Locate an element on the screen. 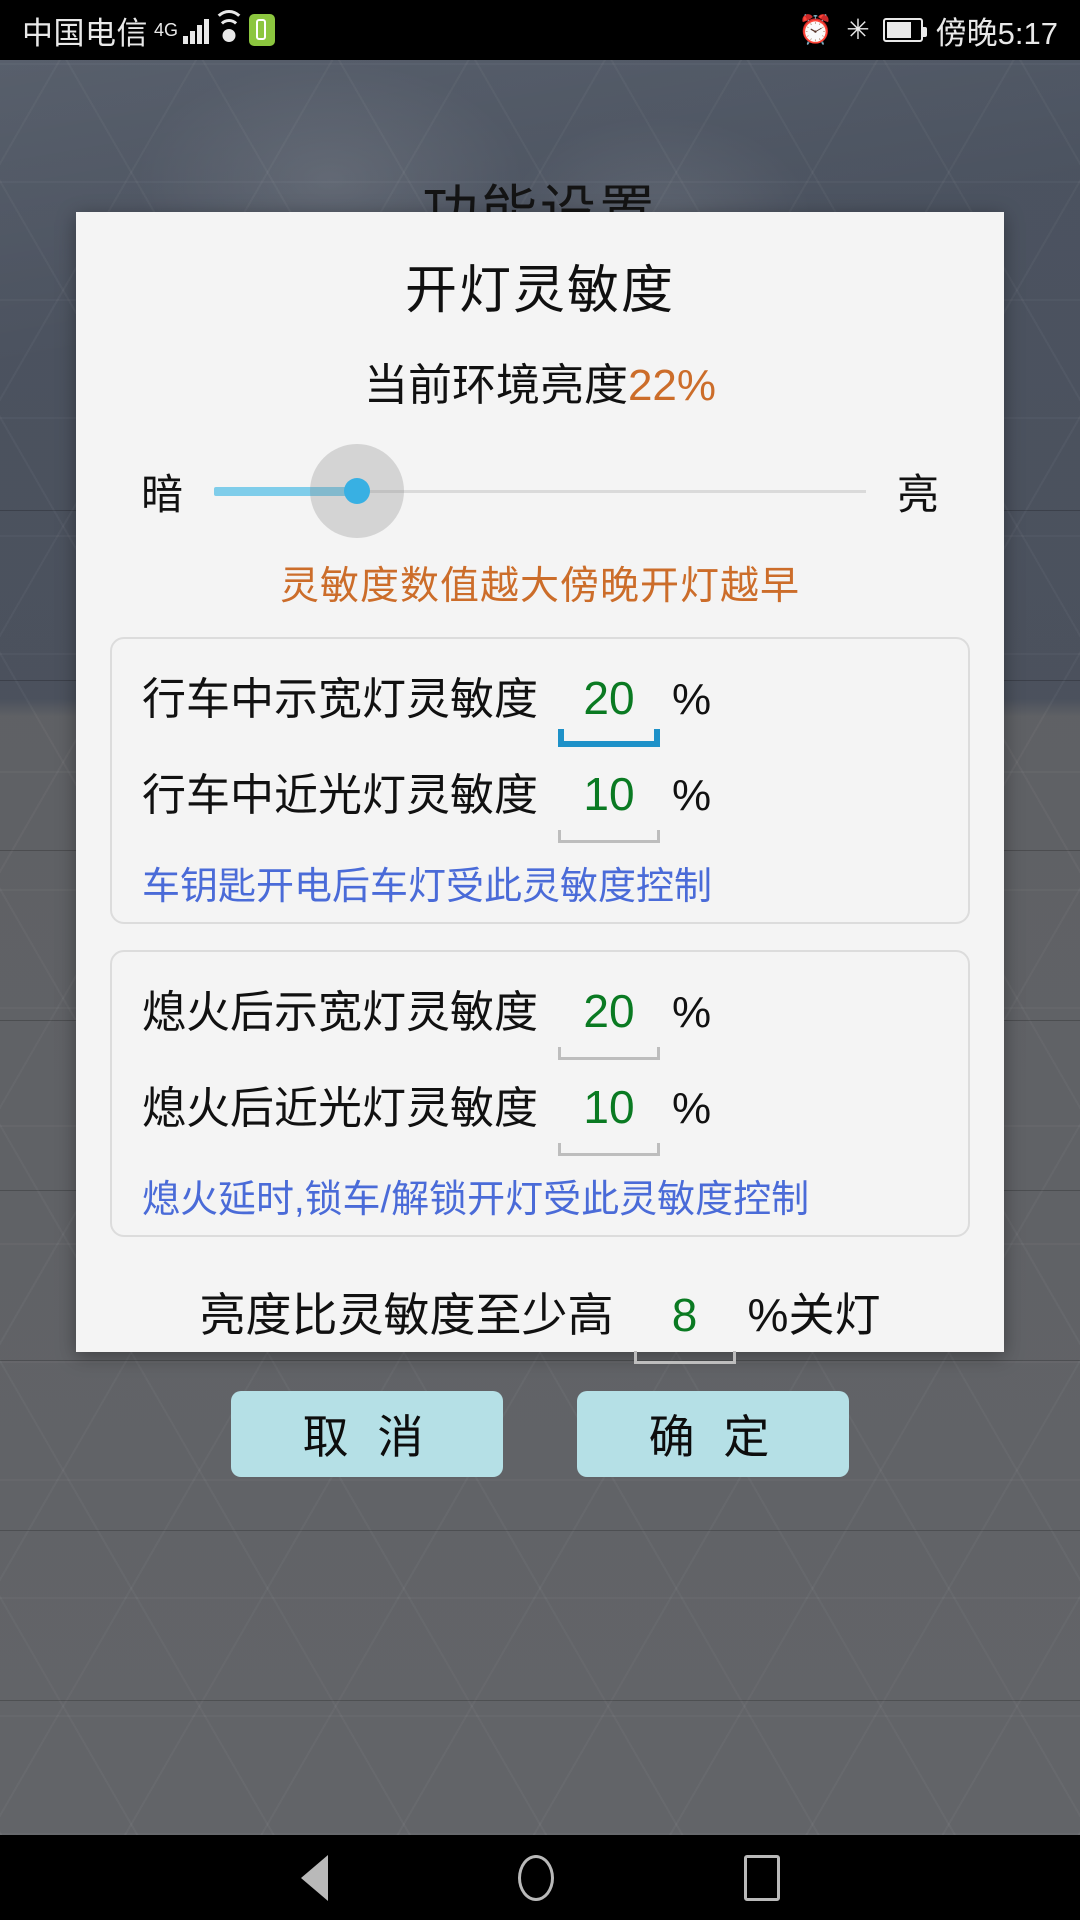 Image resolution: width=1080 pixels, height=1920 pixels. engine-off-parking-light-input: 20 is located at coordinates (609, 1022).